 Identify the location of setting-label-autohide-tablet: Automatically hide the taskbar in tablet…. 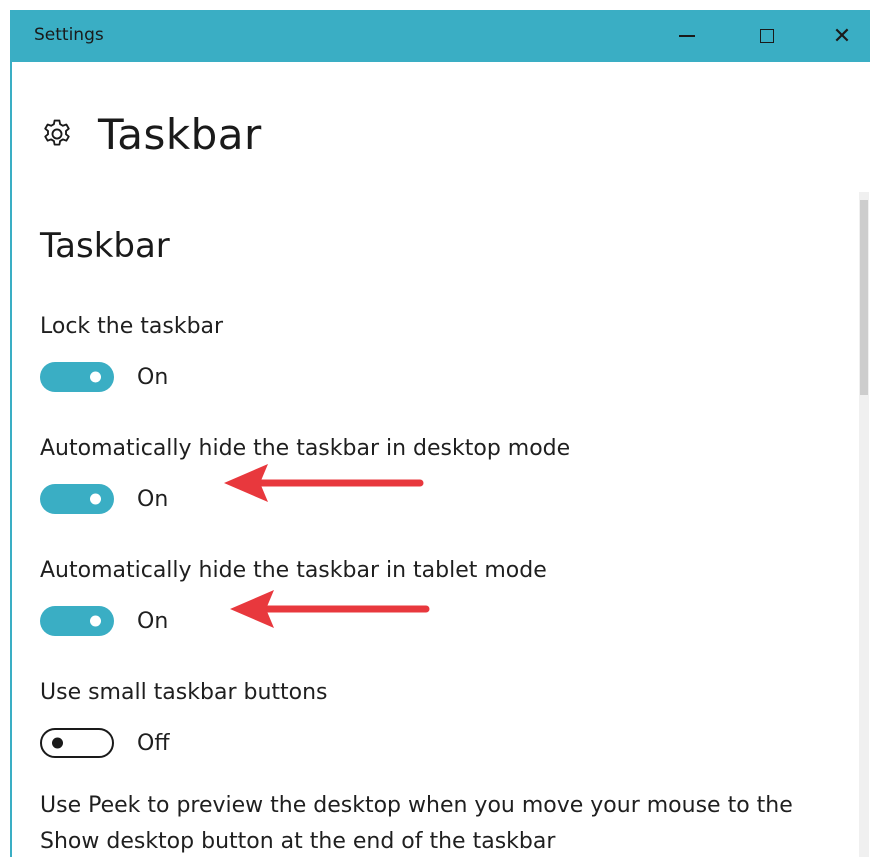
(293, 570).